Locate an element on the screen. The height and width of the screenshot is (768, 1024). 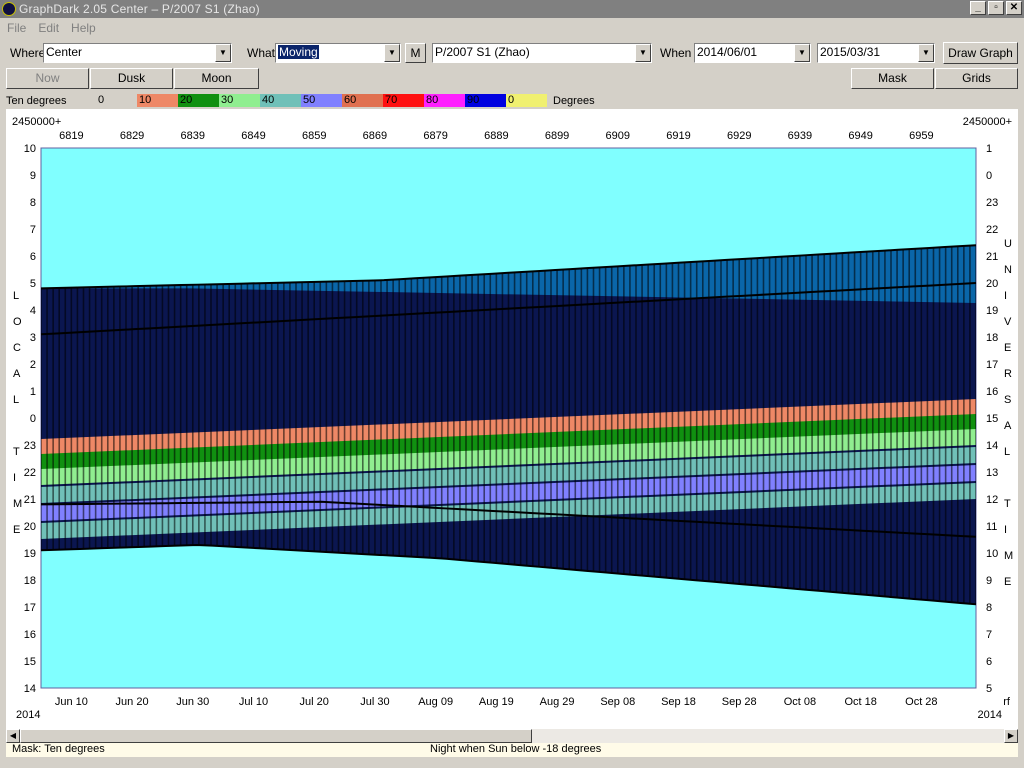
menu-help: Help is located at coordinates (83, 28).